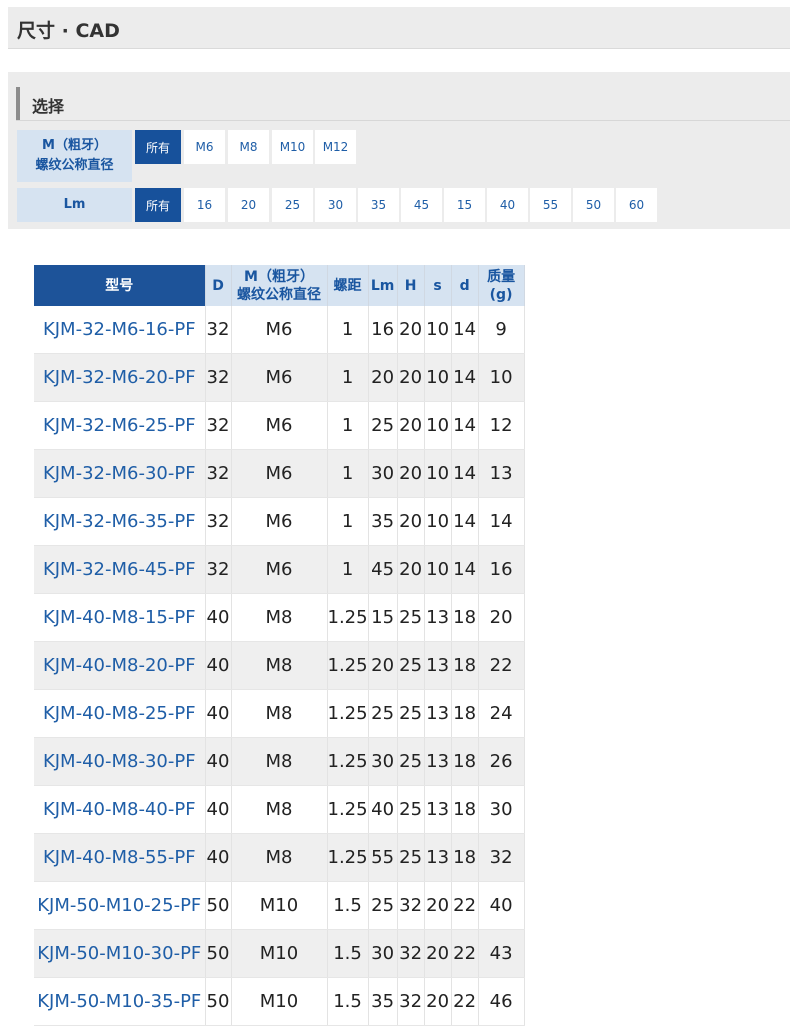 The width and height of the screenshot is (790, 1026). Describe the element at coordinates (120, 569) in the screenshot. I see `model-link: KJM-32-M6-45-PF` at that location.